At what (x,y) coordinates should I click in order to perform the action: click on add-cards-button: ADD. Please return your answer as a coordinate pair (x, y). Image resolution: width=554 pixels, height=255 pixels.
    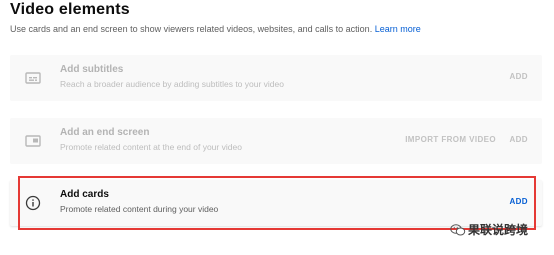
    Looking at the image, I should click on (518, 201).